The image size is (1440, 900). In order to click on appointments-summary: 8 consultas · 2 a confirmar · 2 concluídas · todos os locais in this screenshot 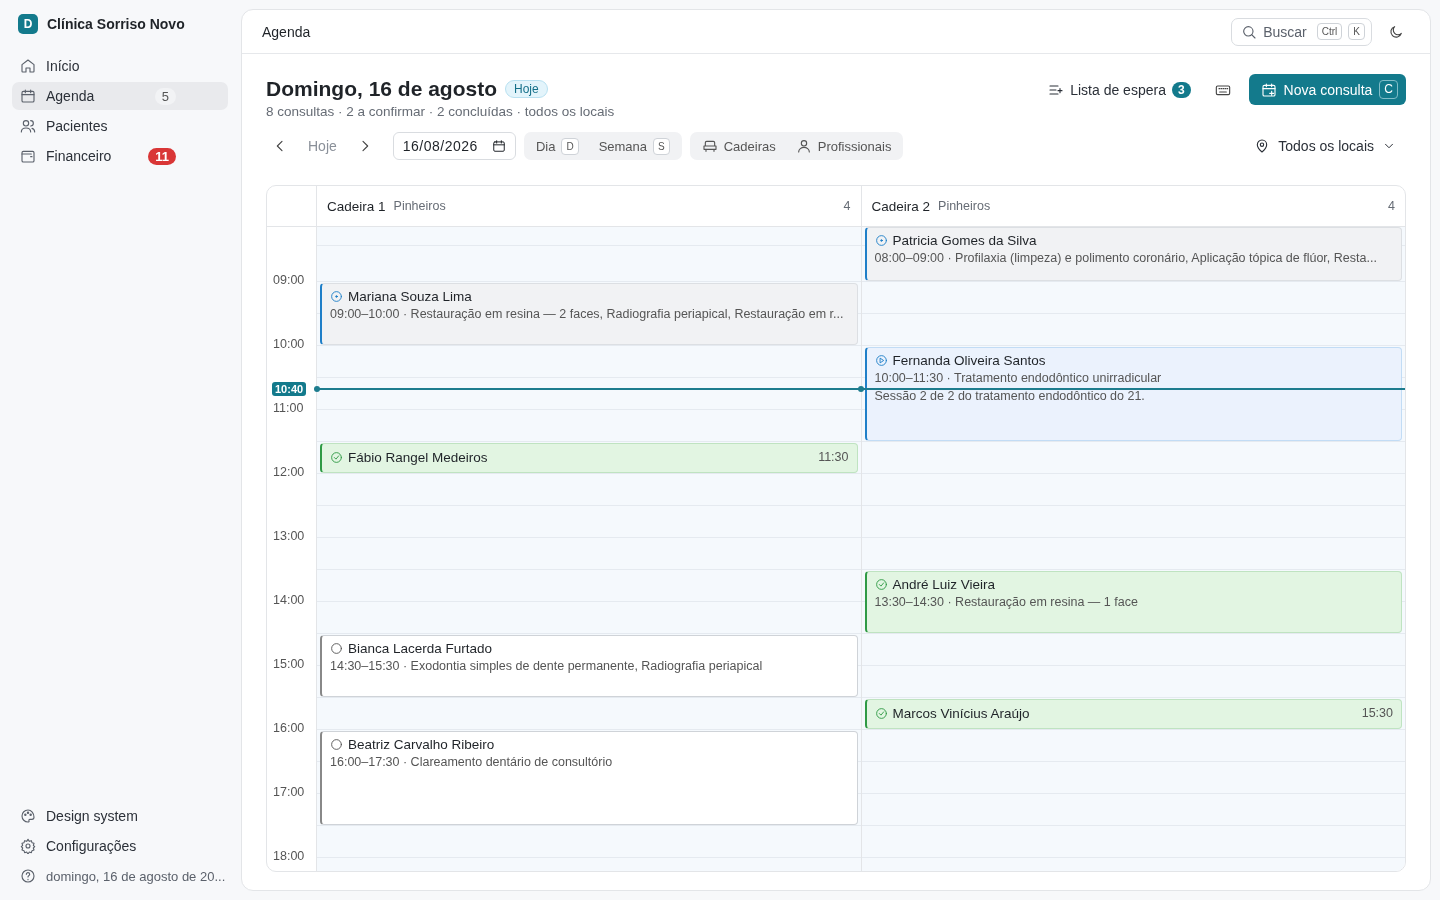, I will do `click(440, 112)`.